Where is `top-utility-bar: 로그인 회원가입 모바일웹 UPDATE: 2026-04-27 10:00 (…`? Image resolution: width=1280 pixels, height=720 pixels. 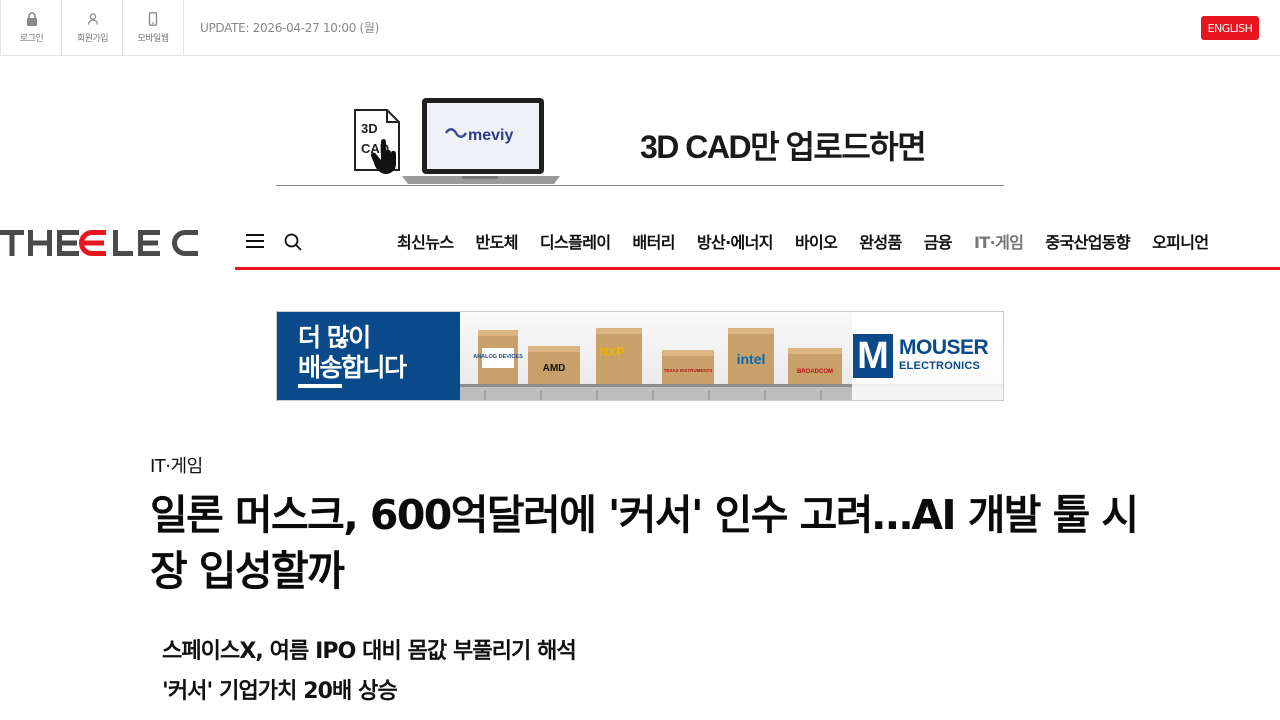
top-utility-bar: 로그인 회원가입 모바일웹 UPDATE: 2026-04-27 10:00 (… is located at coordinates (640, 28).